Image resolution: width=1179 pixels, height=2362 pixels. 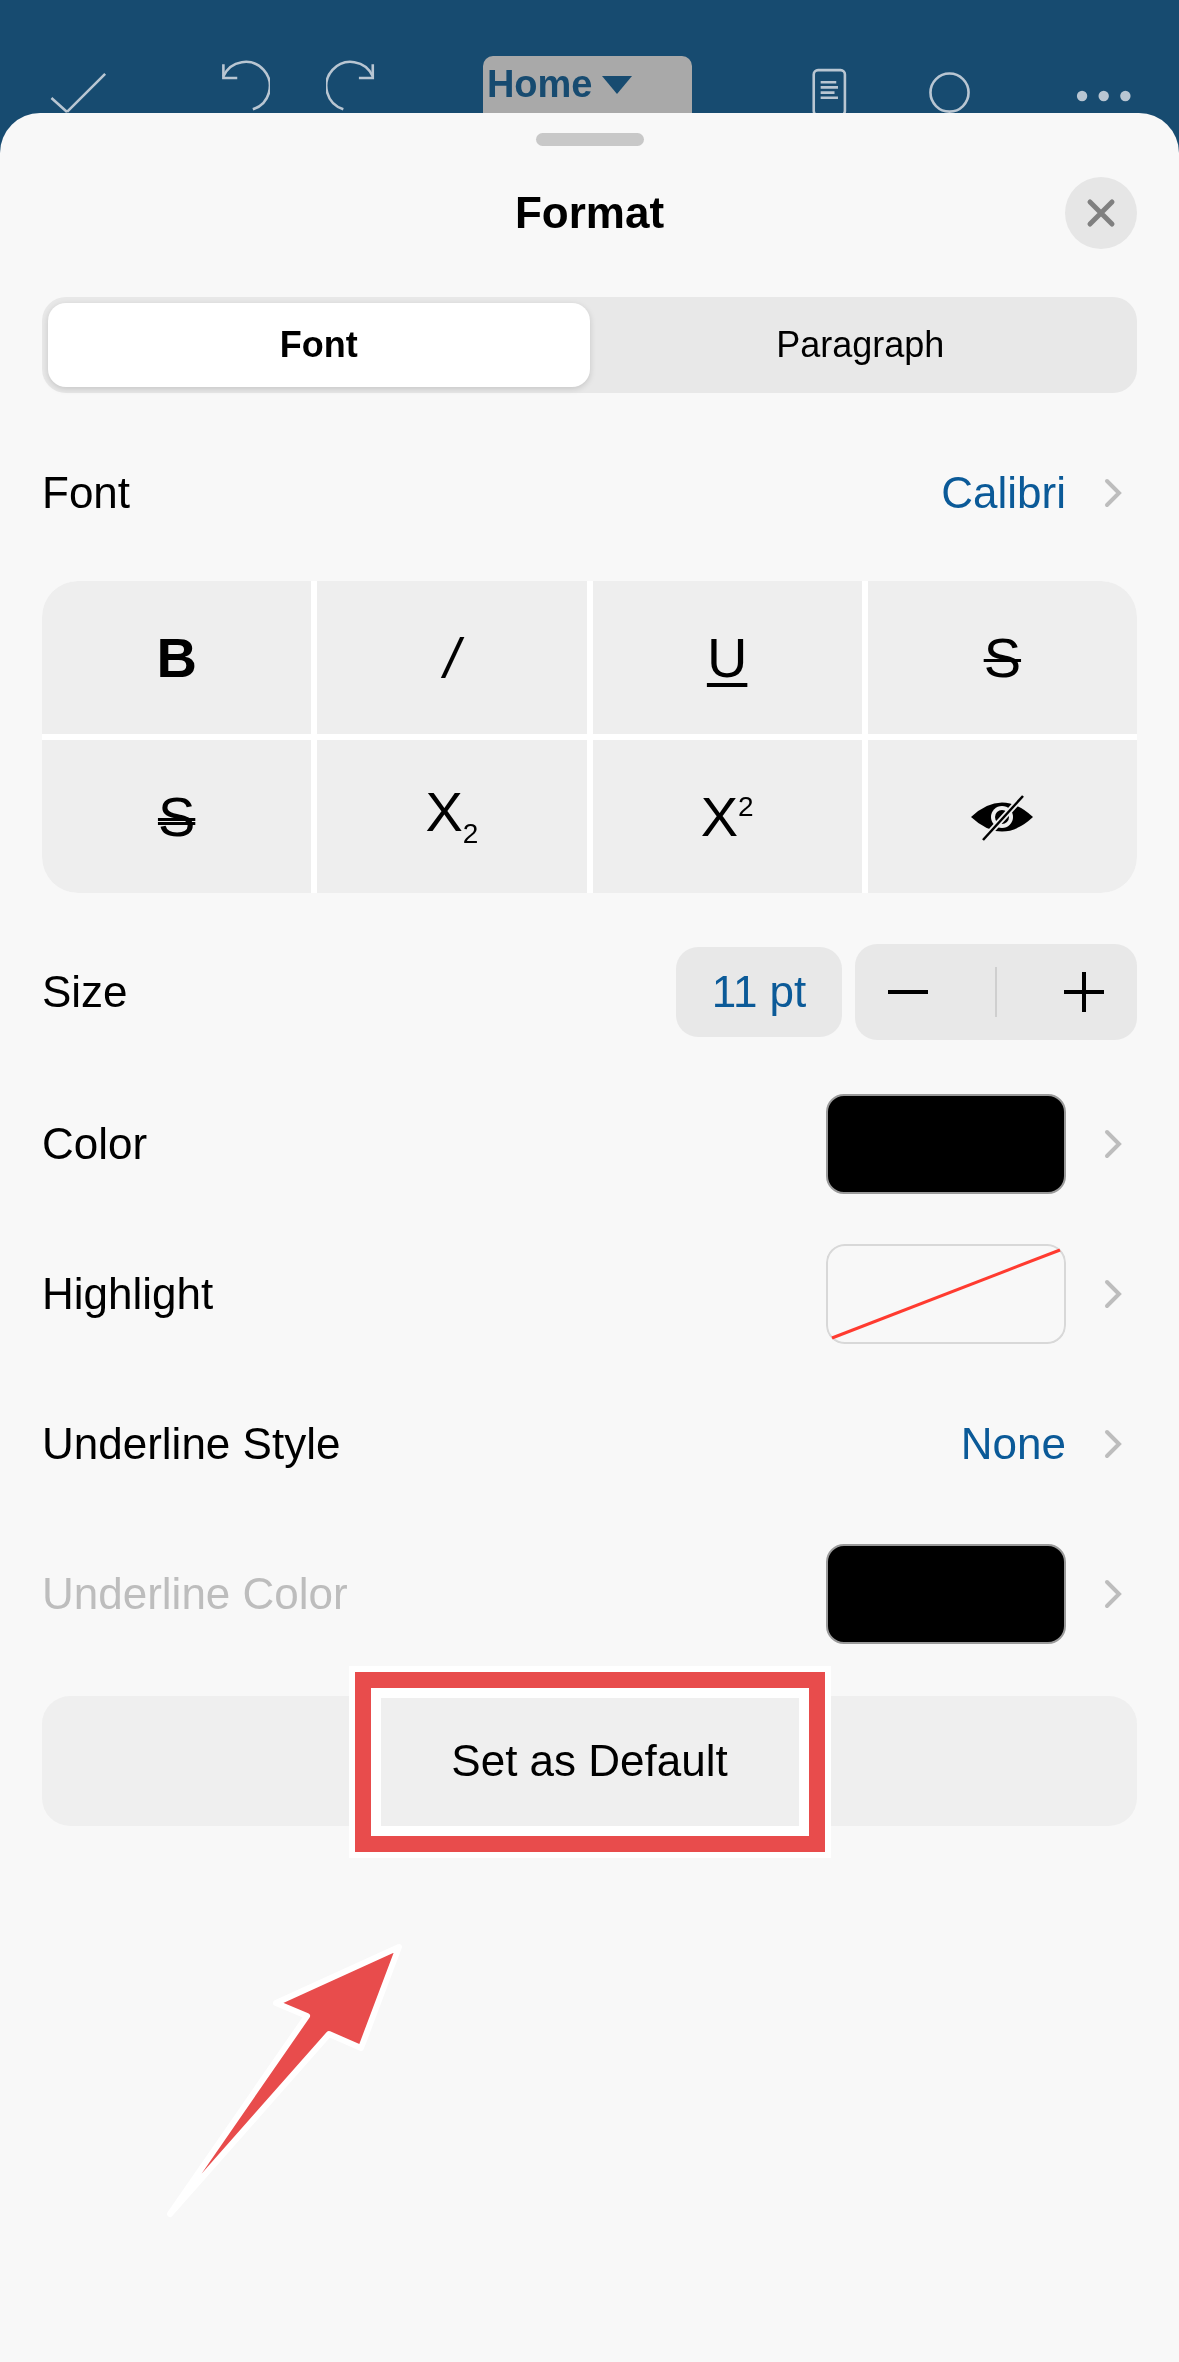 I want to click on more-icon, so click(x=1103, y=96).